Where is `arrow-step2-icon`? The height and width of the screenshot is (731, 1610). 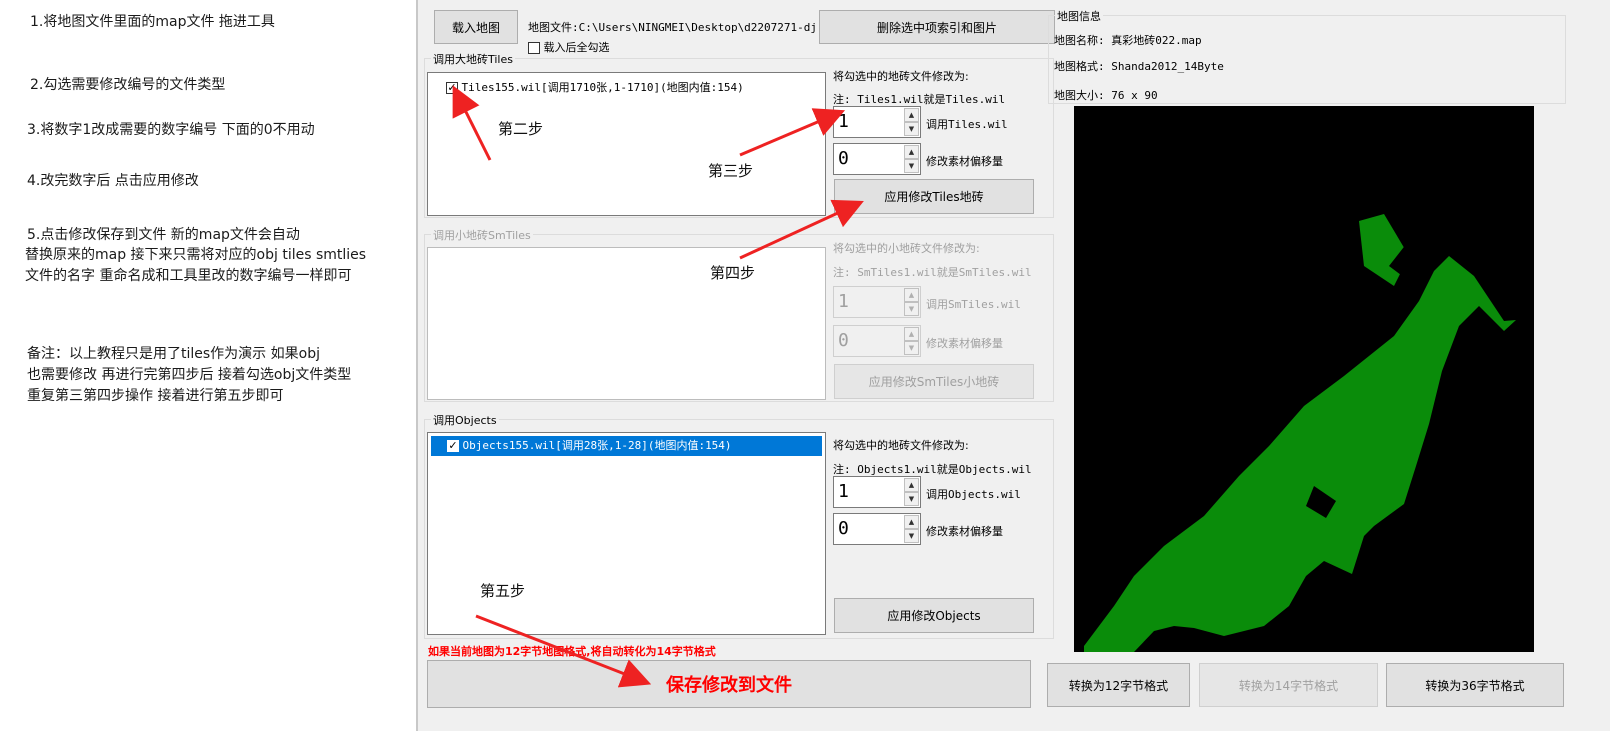
arrow-step2-icon is located at coordinates (472, 123).